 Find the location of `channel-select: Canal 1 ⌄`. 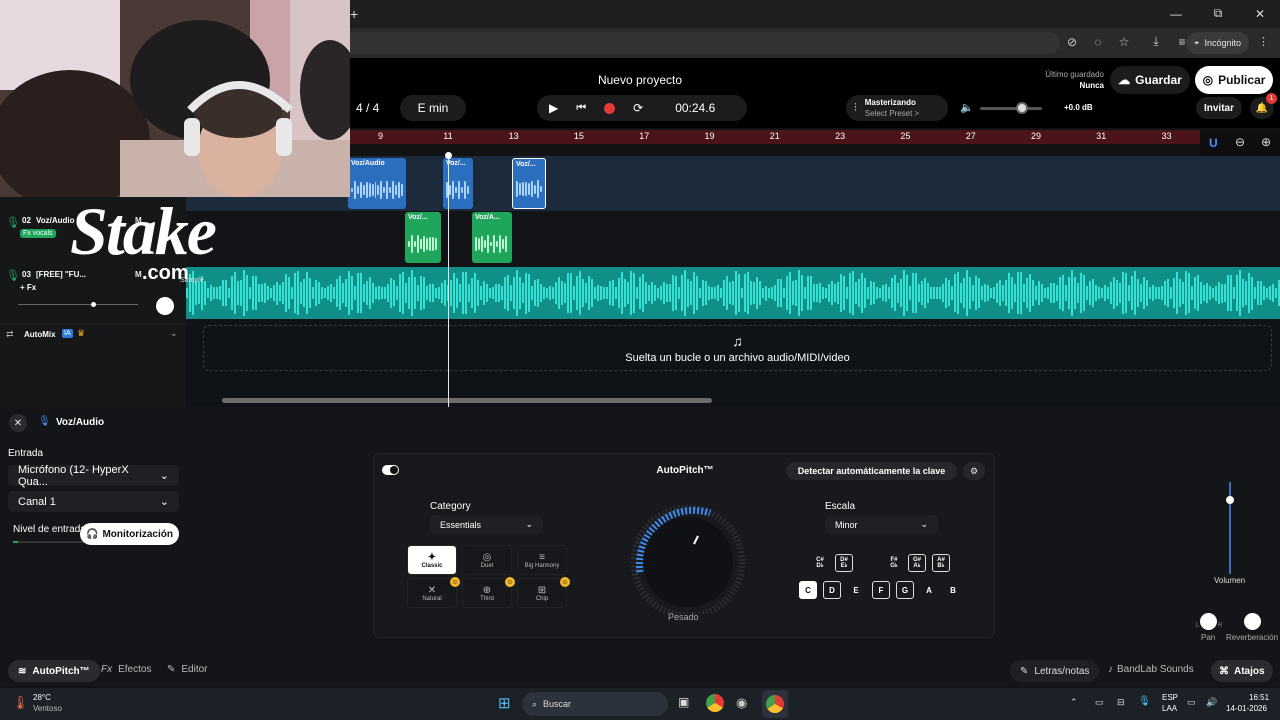

channel-select: Canal 1 ⌄ is located at coordinates (93, 501).